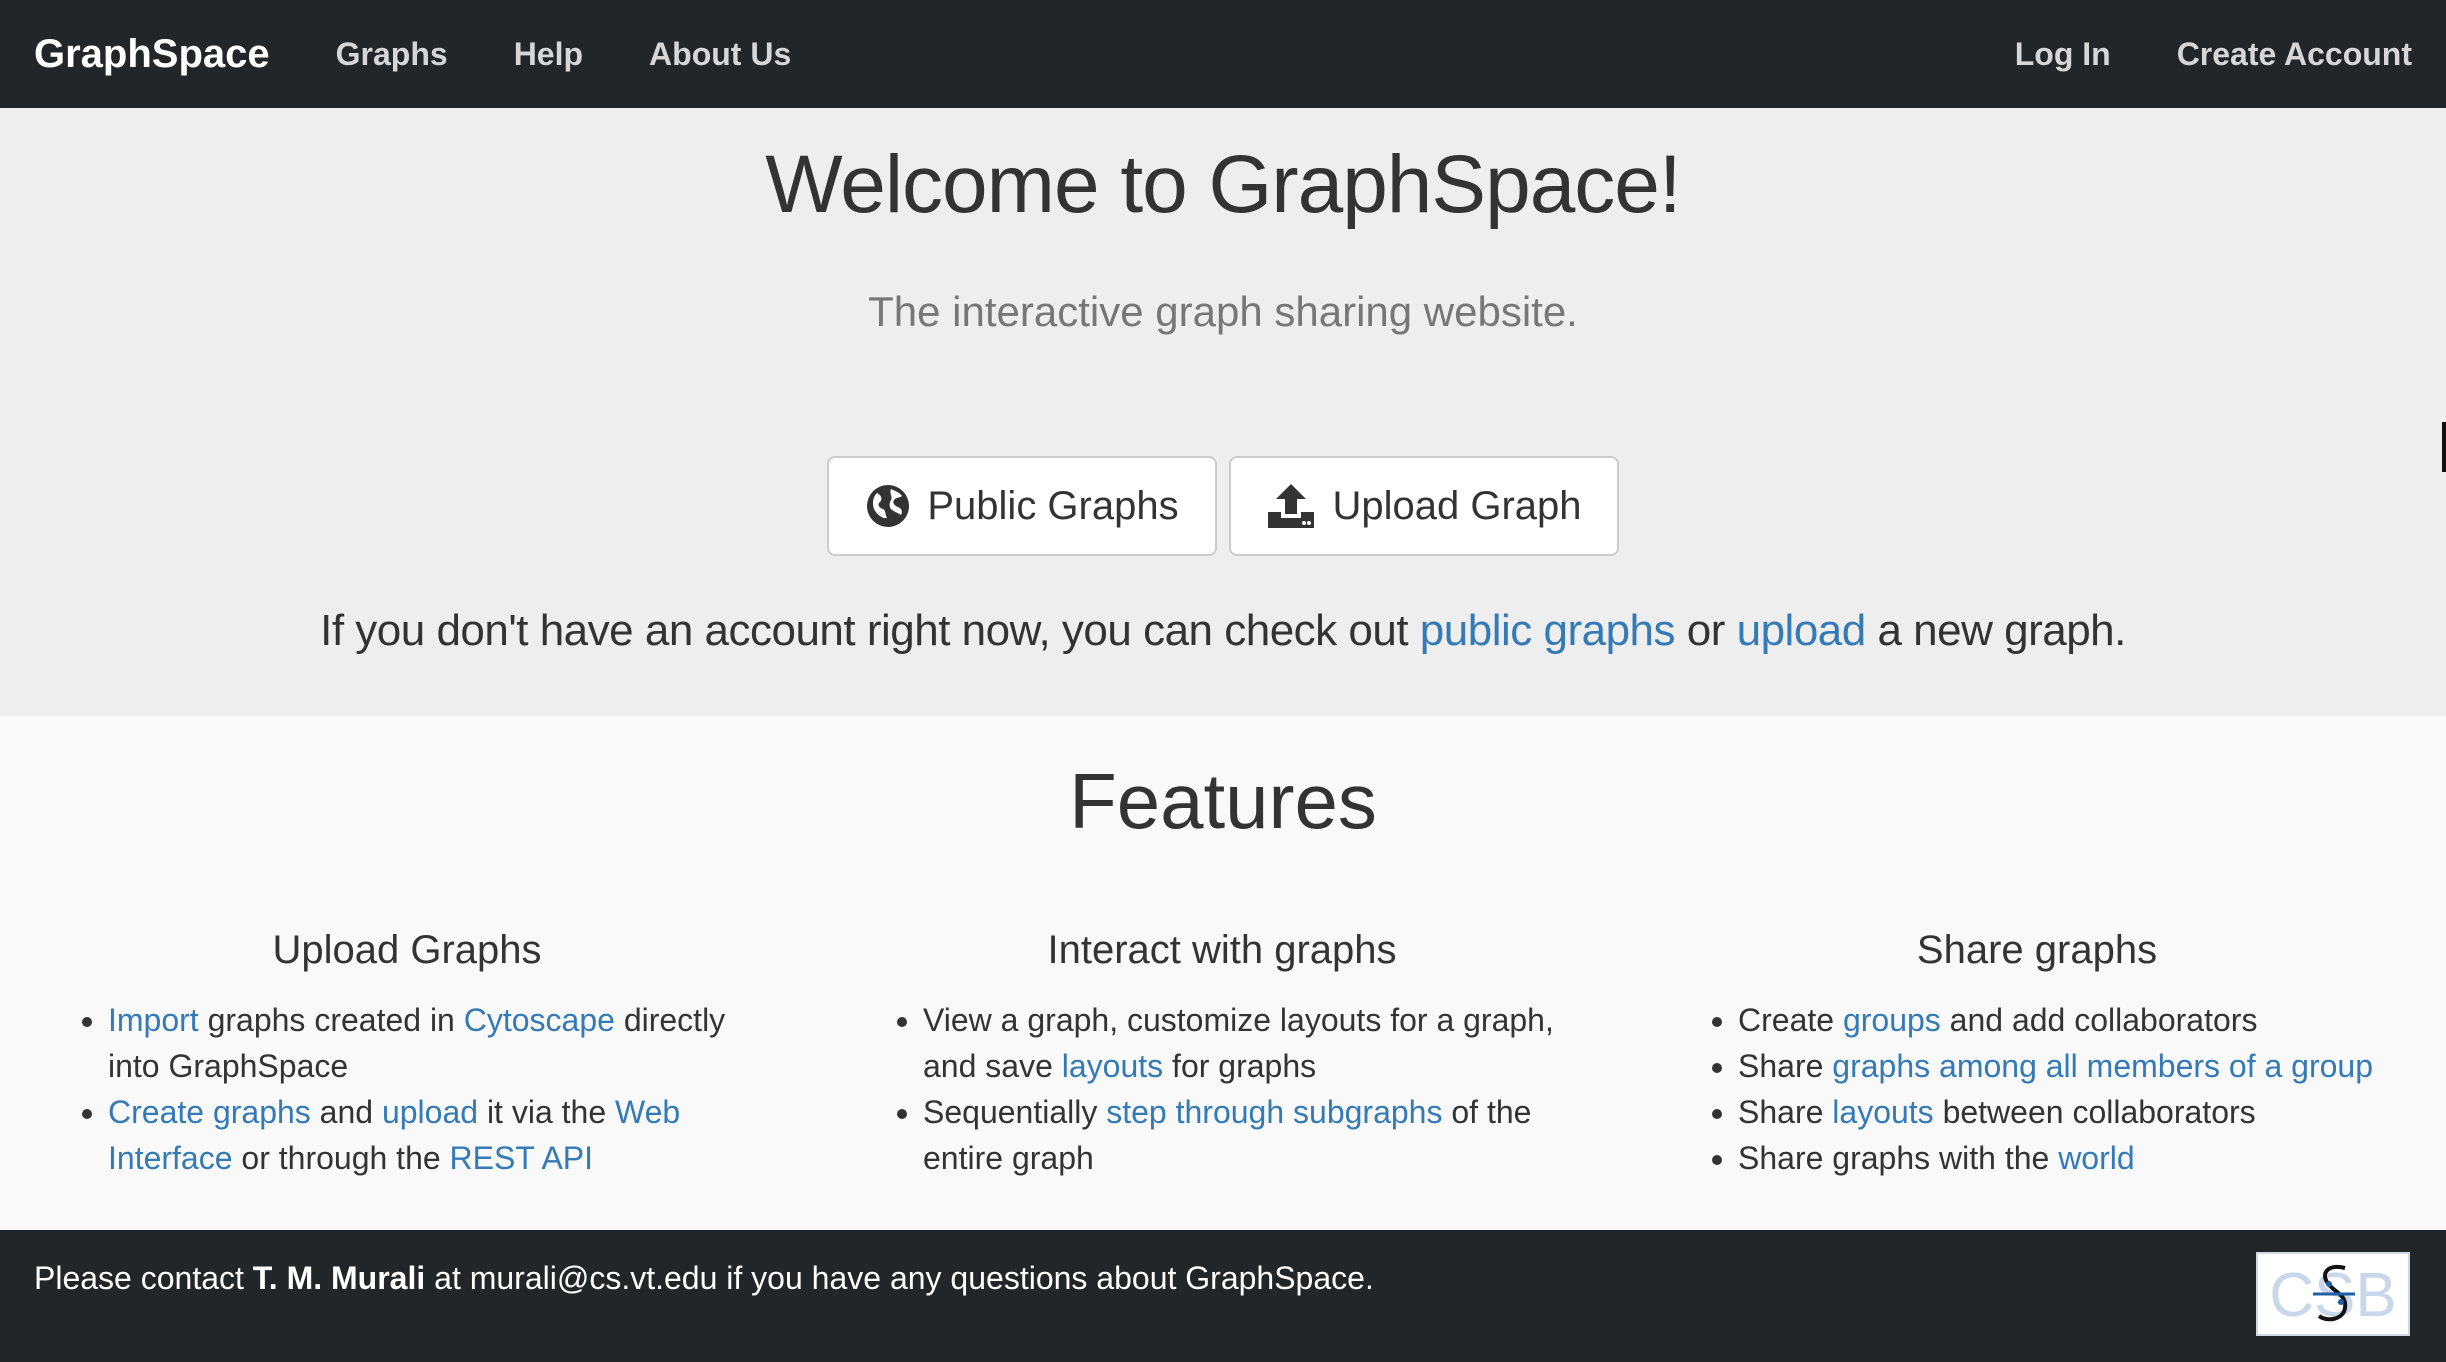  What do you see at coordinates (339, 1278) in the screenshot?
I see `contact-name: T. M. Murali` at bounding box center [339, 1278].